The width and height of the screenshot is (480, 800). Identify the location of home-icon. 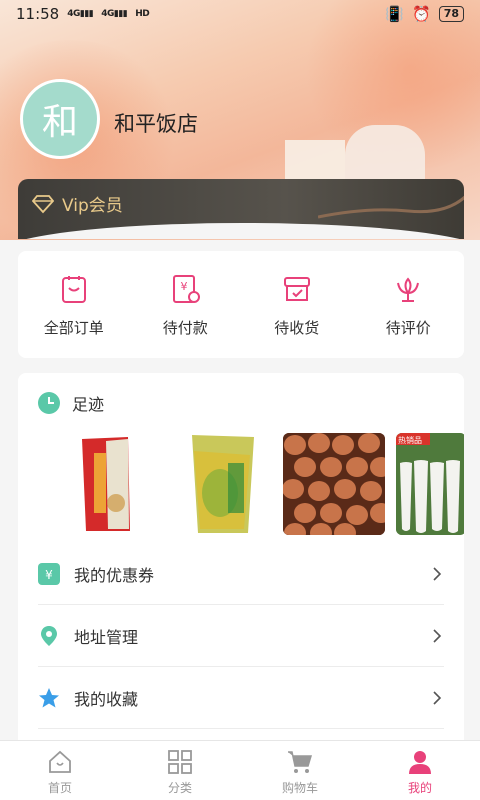
(60, 761).